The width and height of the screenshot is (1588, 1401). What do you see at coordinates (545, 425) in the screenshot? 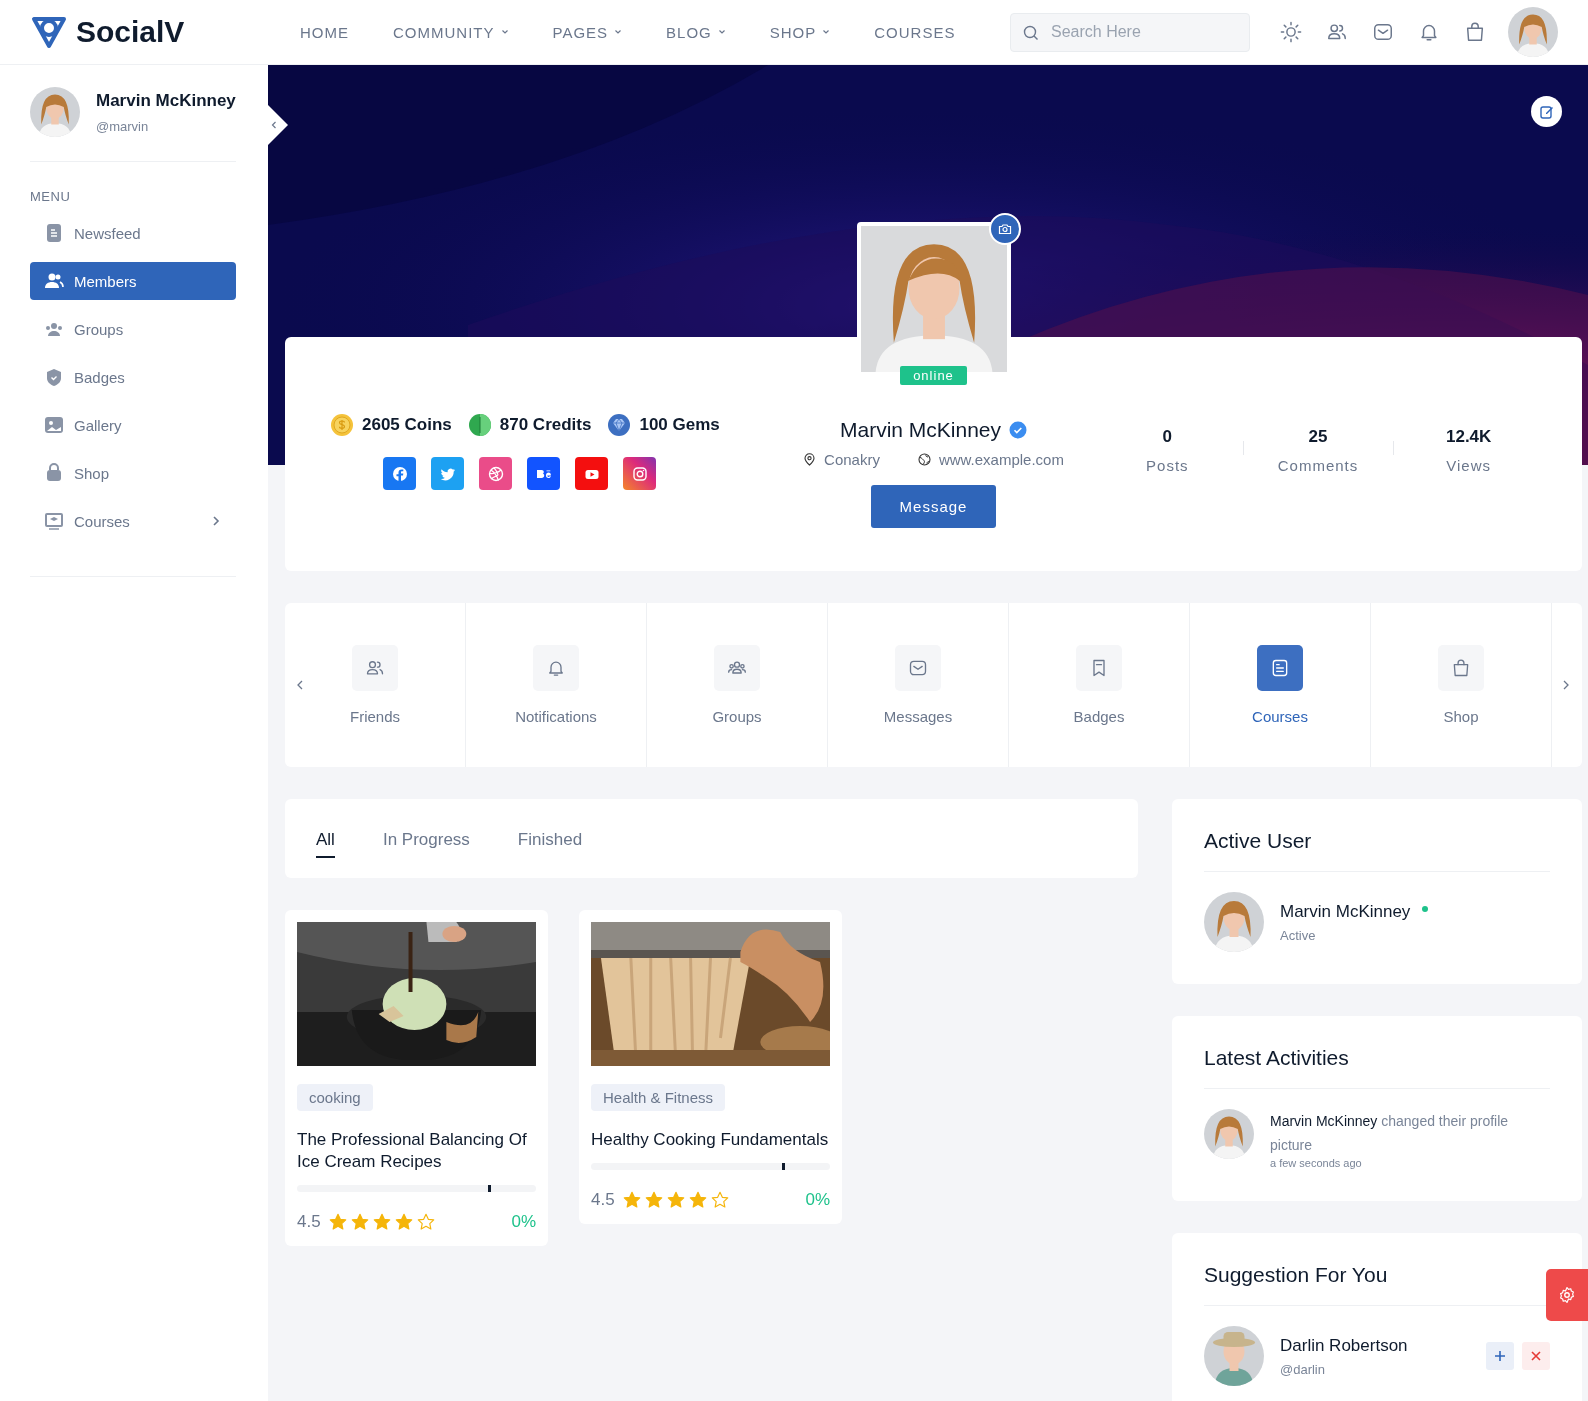
I see `currency-amount: 870 Credits` at bounding box center [545, 425].